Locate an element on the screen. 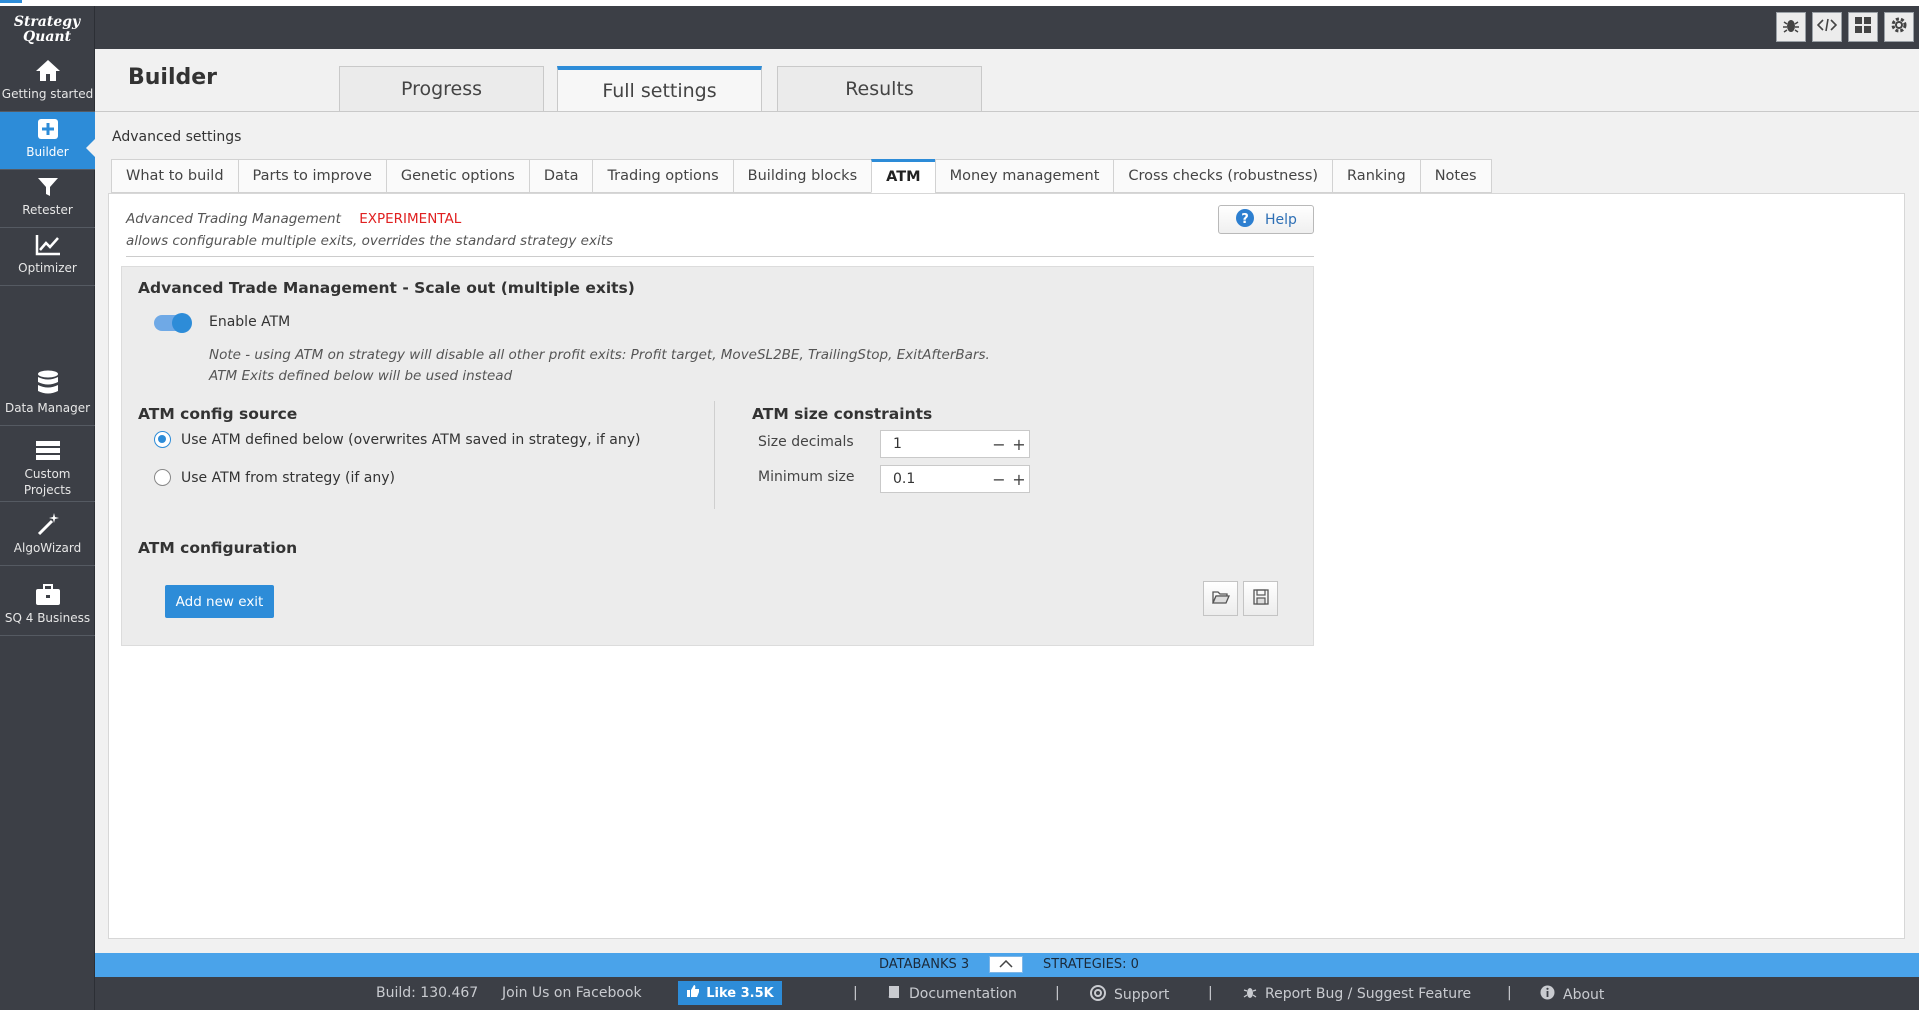 The width and height of the screenshot is (1919, 1010). plus-icon is located at coordinates (48, 126).